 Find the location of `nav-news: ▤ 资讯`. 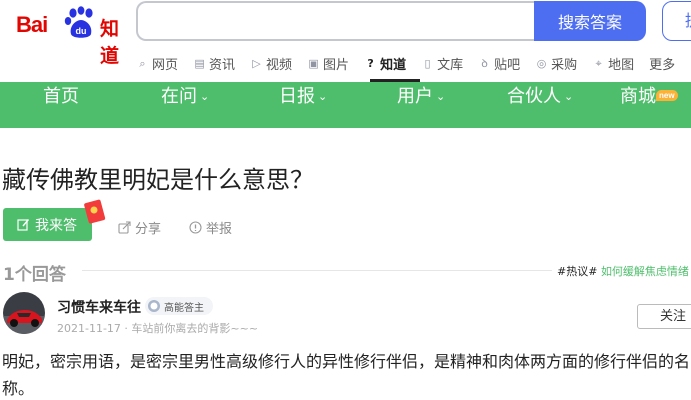

nav-news: ▤ 资讯 is located at coordinates (214, 63).